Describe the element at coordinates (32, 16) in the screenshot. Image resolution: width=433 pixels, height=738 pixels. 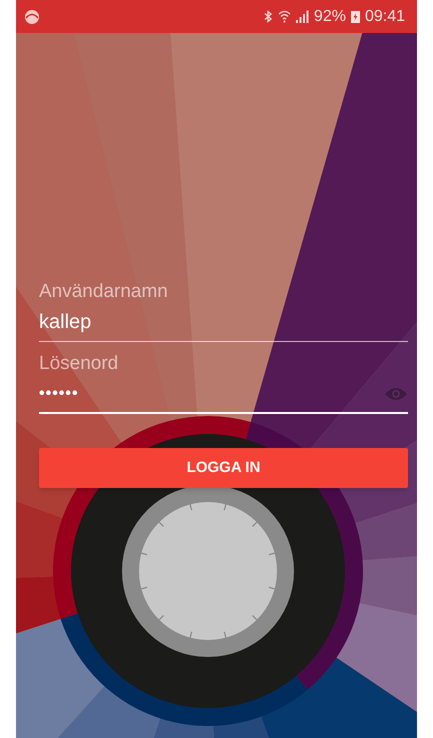
I see `app-icon` at that location.